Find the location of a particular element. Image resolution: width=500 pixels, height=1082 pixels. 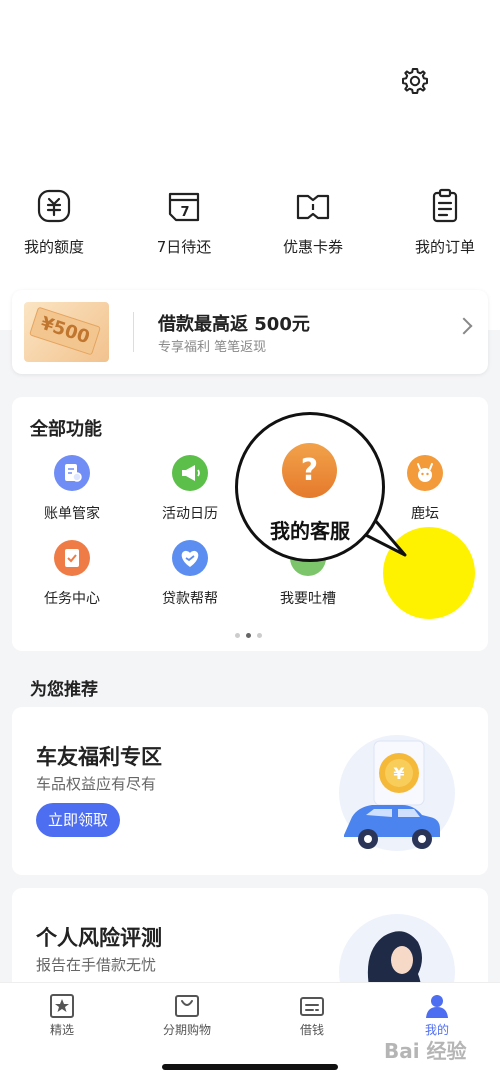

promo-title-prefix: 借款最高返 is located at coordinates (203, 324).